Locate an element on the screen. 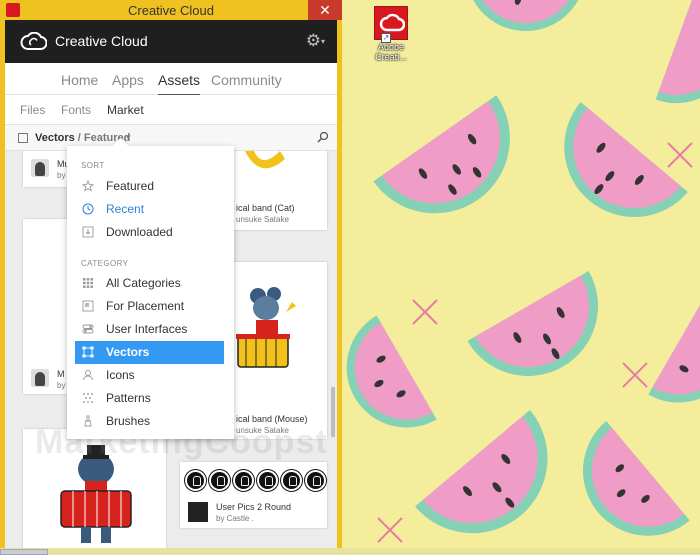 The width and height of the screenshot is (700, 555). settings-gear-icon: ⚙▾ is located at coordinates (315, 41).